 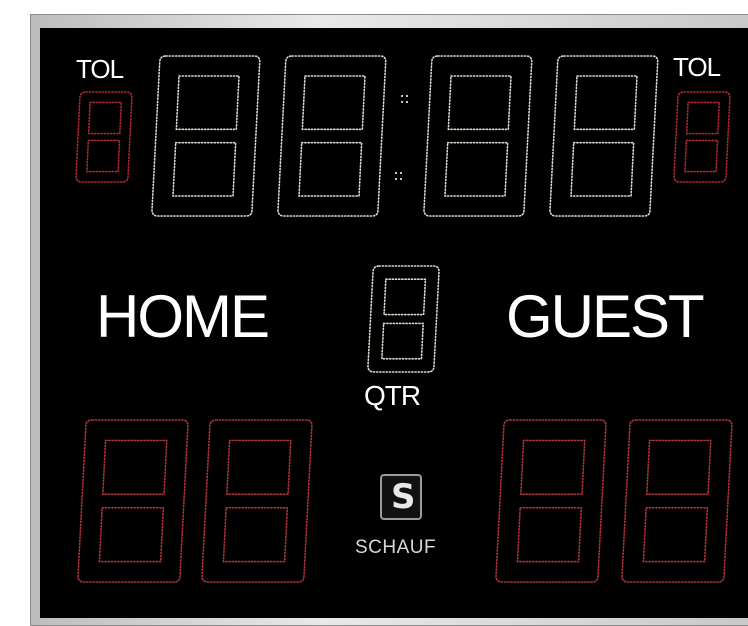 I want to click on timeout-right-digit, so click(x=702, y=137).